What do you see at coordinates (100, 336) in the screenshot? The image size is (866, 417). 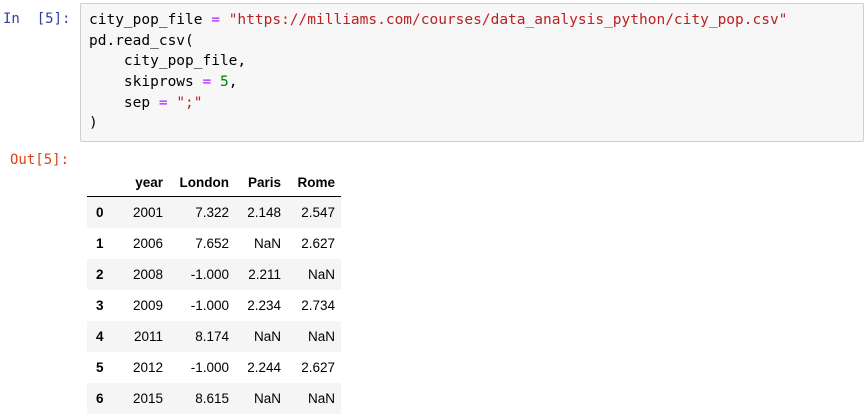 I see `row-index: 4` at bounding box center [100, 336].